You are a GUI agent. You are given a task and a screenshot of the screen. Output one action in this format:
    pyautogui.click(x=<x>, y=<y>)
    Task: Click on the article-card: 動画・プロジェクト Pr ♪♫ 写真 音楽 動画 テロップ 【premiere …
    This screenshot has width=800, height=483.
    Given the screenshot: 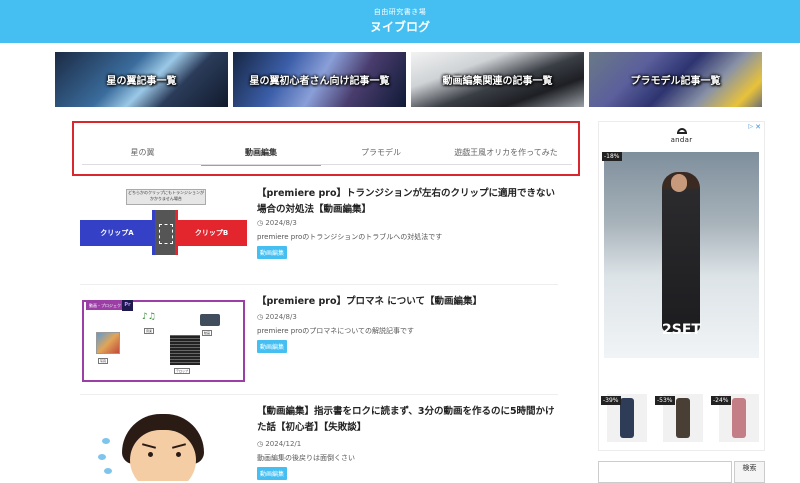 What is the action you would take?
    pyautogui.click(x=319, y=344)
    